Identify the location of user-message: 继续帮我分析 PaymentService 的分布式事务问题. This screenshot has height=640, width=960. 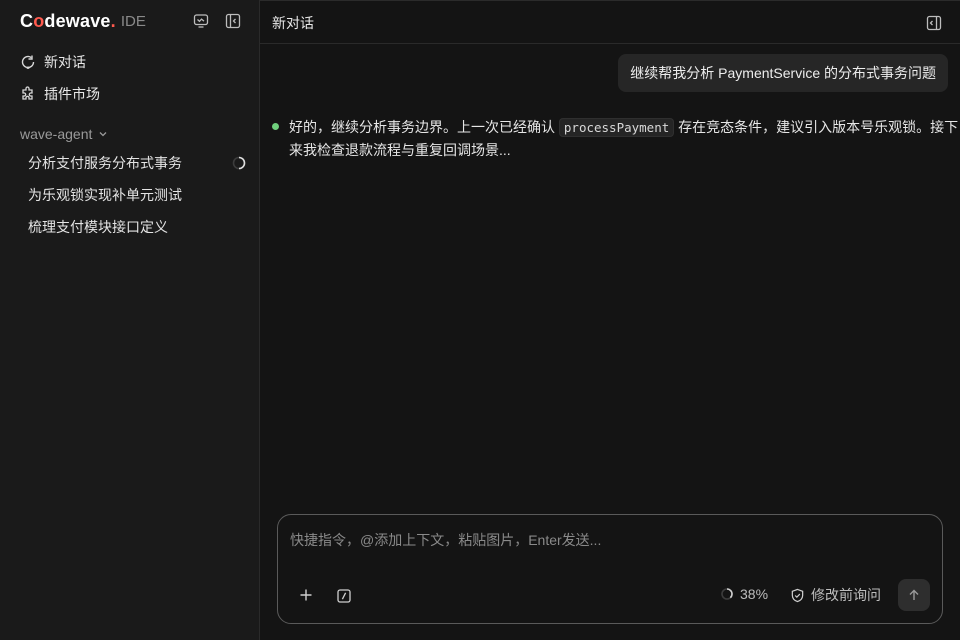
(783, 73).